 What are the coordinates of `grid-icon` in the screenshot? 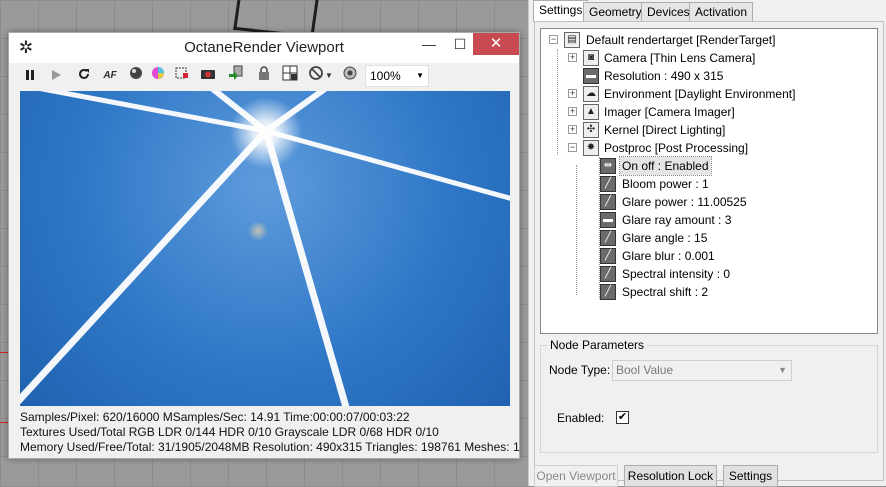 It's located at (290, 76).